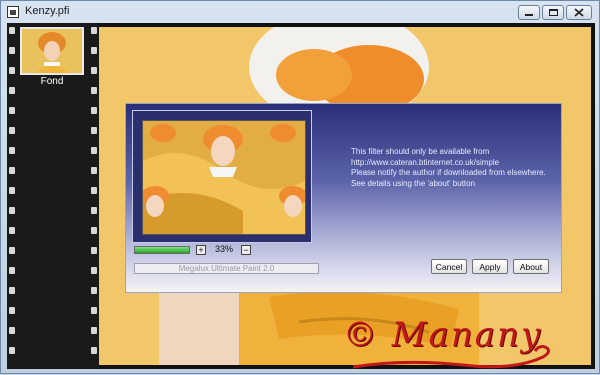  Describe the element at coordinates (449, 266) in the screenshot. I see `cancel-button: Cancel` at that location.